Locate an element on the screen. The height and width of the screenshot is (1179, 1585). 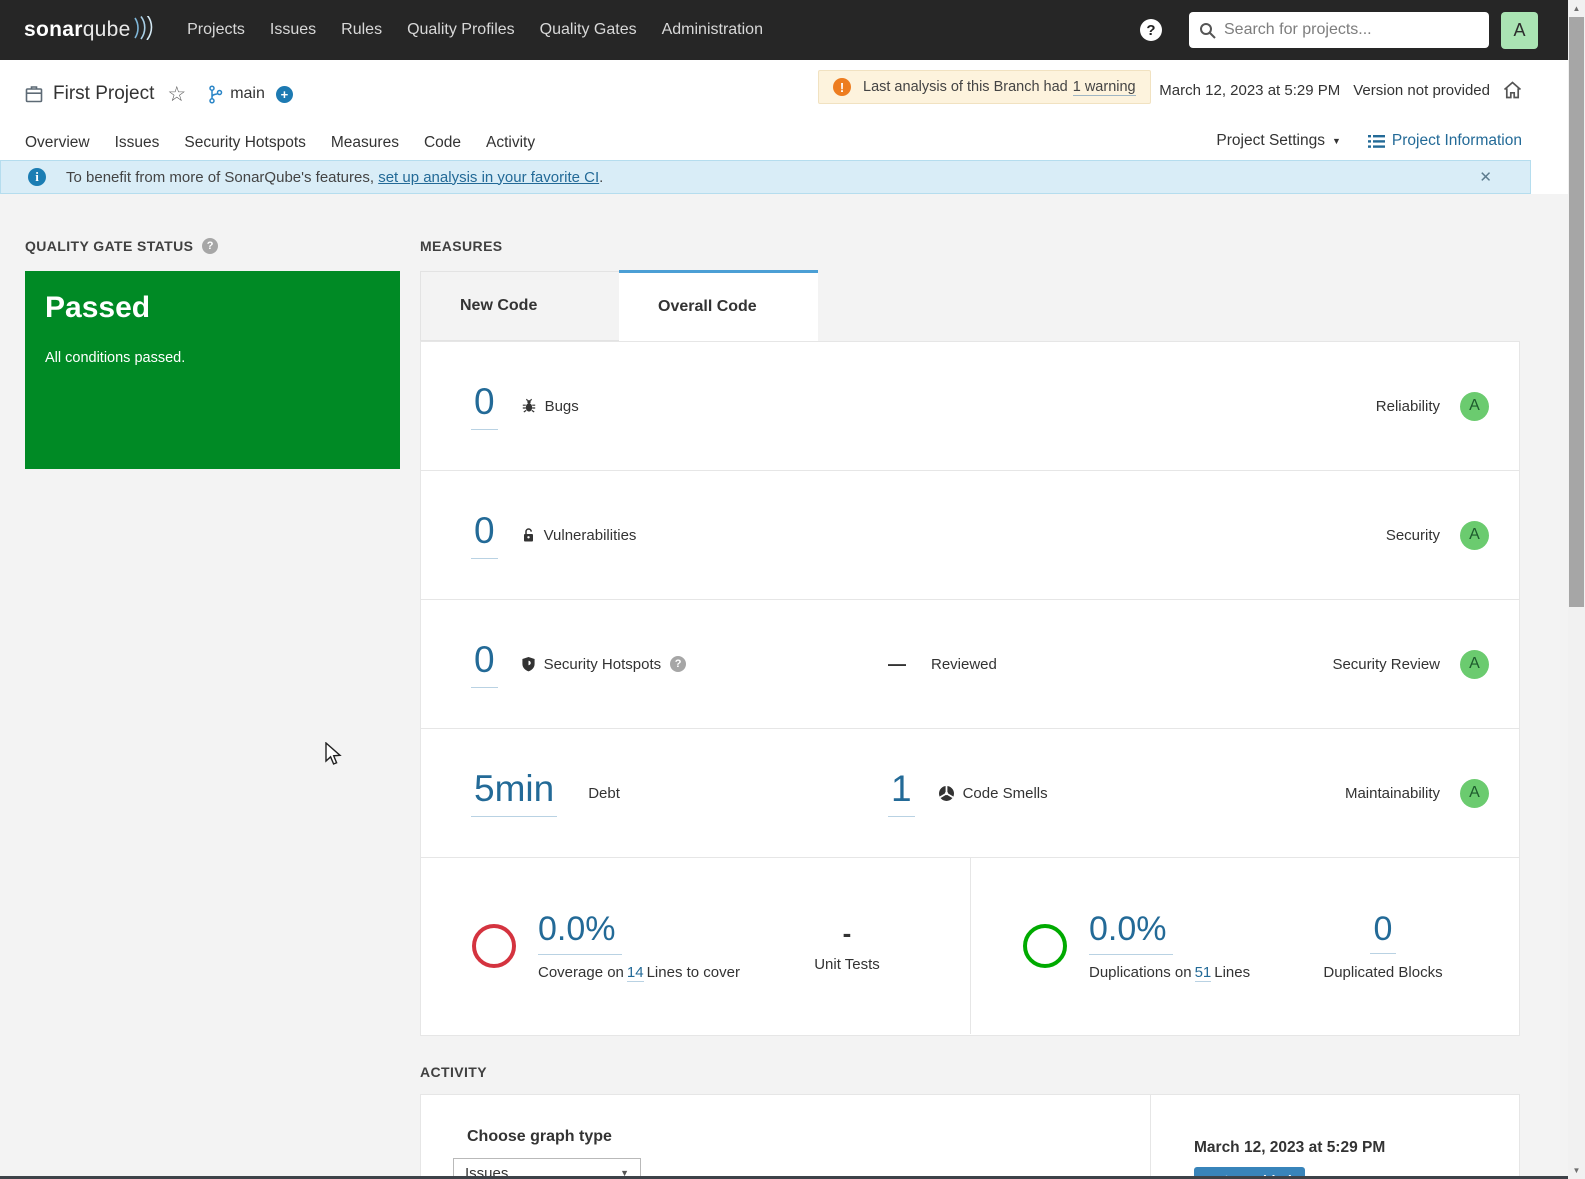
header-actions: Project Settings ▼ Project Information is located at coordinates (1369, 141).